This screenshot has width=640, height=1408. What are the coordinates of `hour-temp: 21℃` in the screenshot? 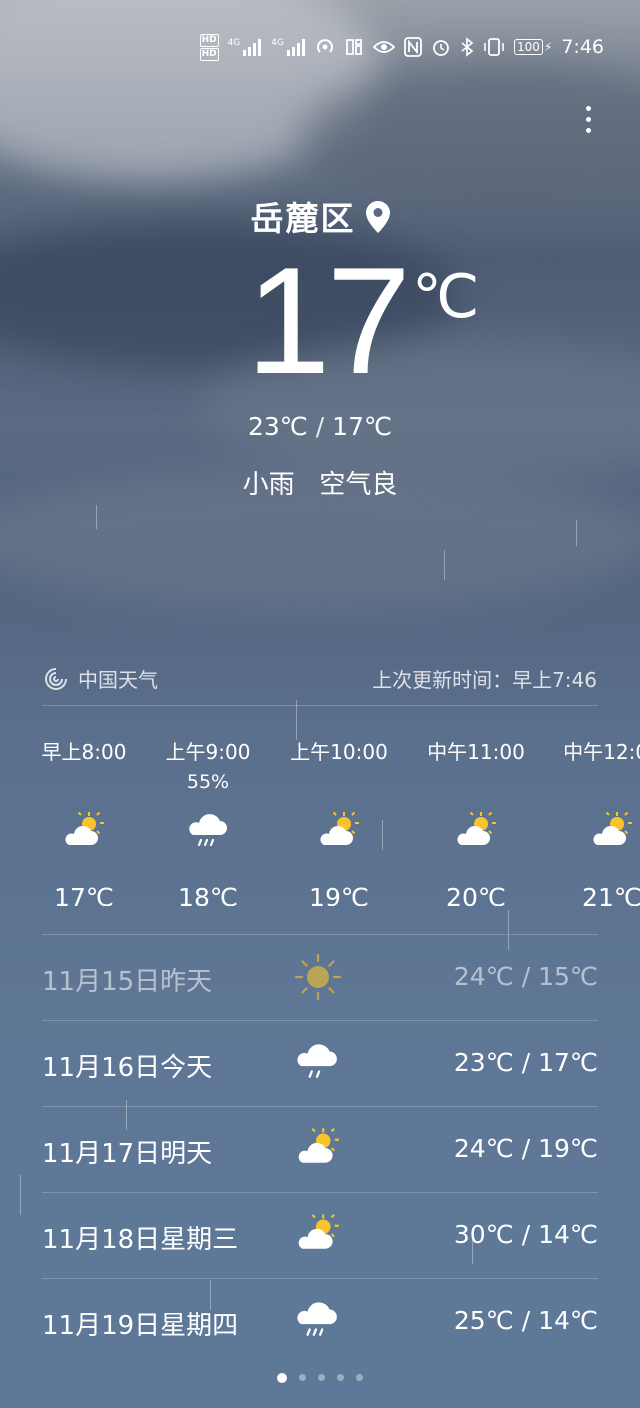 It's located at (611, 894).